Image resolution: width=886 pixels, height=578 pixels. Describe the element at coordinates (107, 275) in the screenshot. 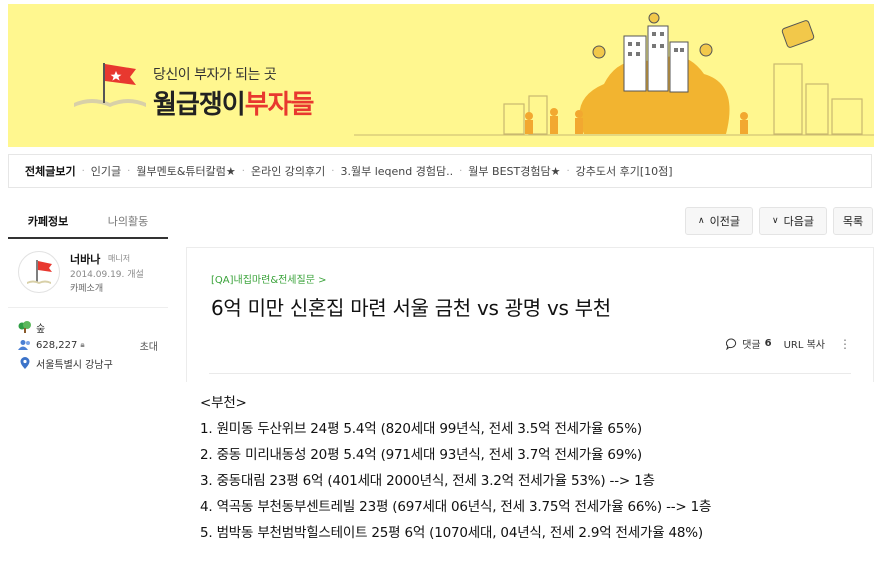

I see `cafe-created-date: 2014.09.19. 개설` at that location.